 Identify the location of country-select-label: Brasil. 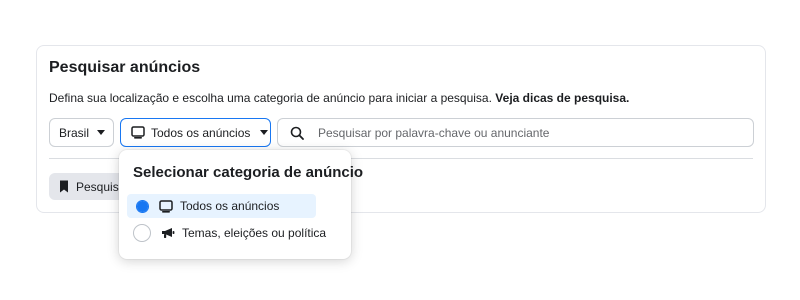
(74, 132).